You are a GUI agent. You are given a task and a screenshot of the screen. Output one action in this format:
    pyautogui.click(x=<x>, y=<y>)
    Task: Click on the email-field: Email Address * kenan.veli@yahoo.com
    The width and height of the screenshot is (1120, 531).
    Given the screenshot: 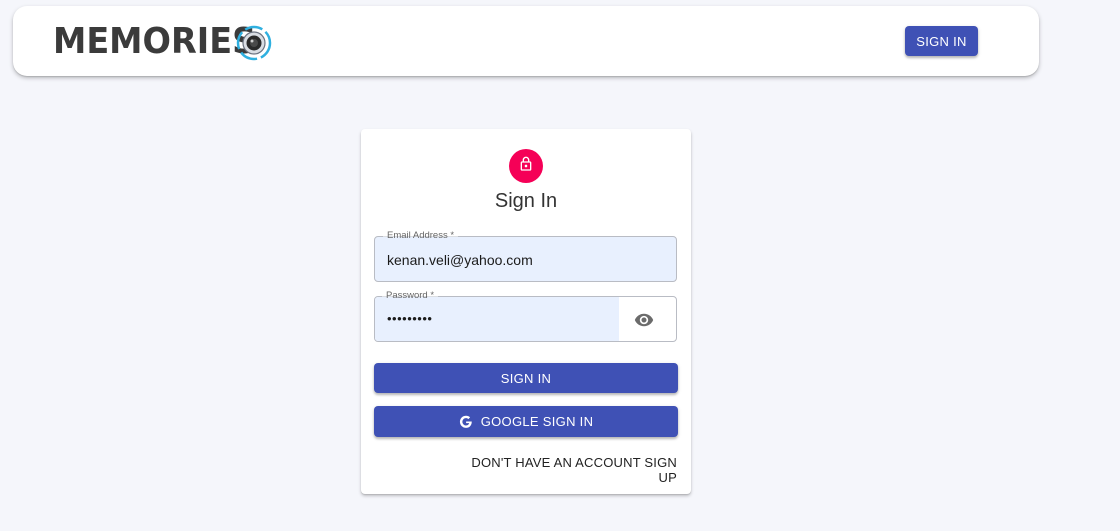 What is the action you would take?
    pyautogui.click(x=525, y=256)
    